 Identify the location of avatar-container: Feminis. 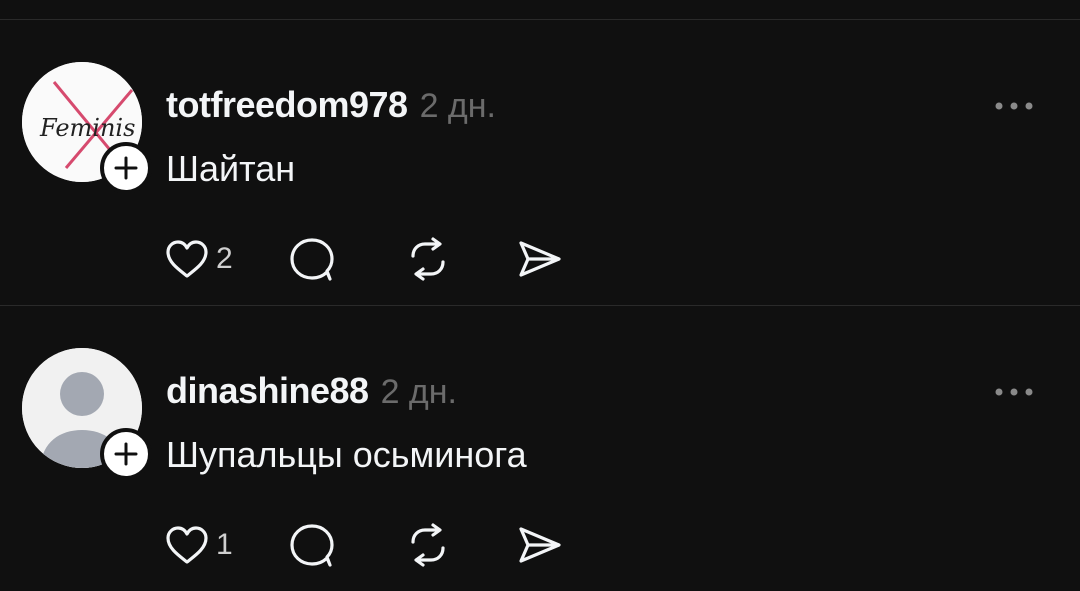
(87, 128).